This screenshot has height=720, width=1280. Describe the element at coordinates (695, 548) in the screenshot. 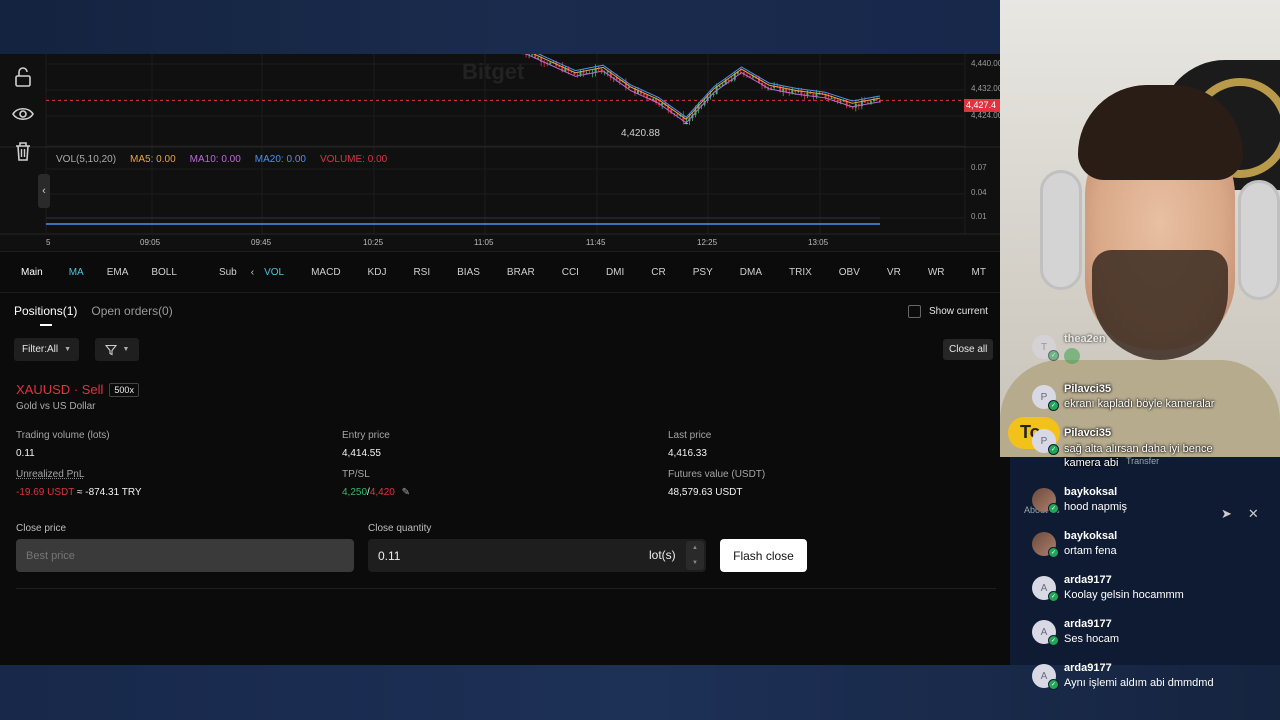

I see `stepper-up-icon: ▲` at that location.